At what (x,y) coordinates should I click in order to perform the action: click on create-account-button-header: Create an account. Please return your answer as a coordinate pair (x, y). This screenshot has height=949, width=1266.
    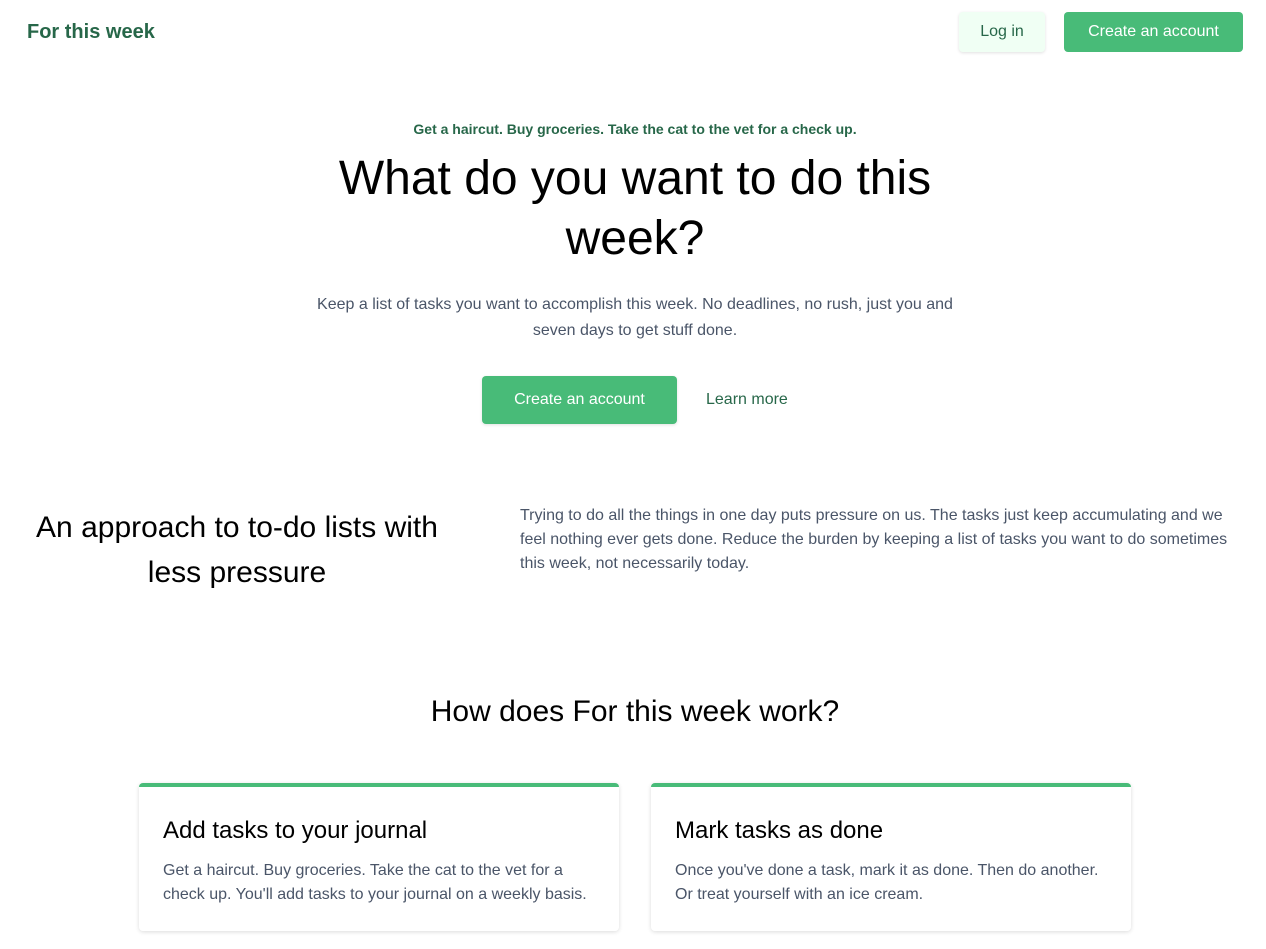
    Looking at the image, I should click on (1153, 32).